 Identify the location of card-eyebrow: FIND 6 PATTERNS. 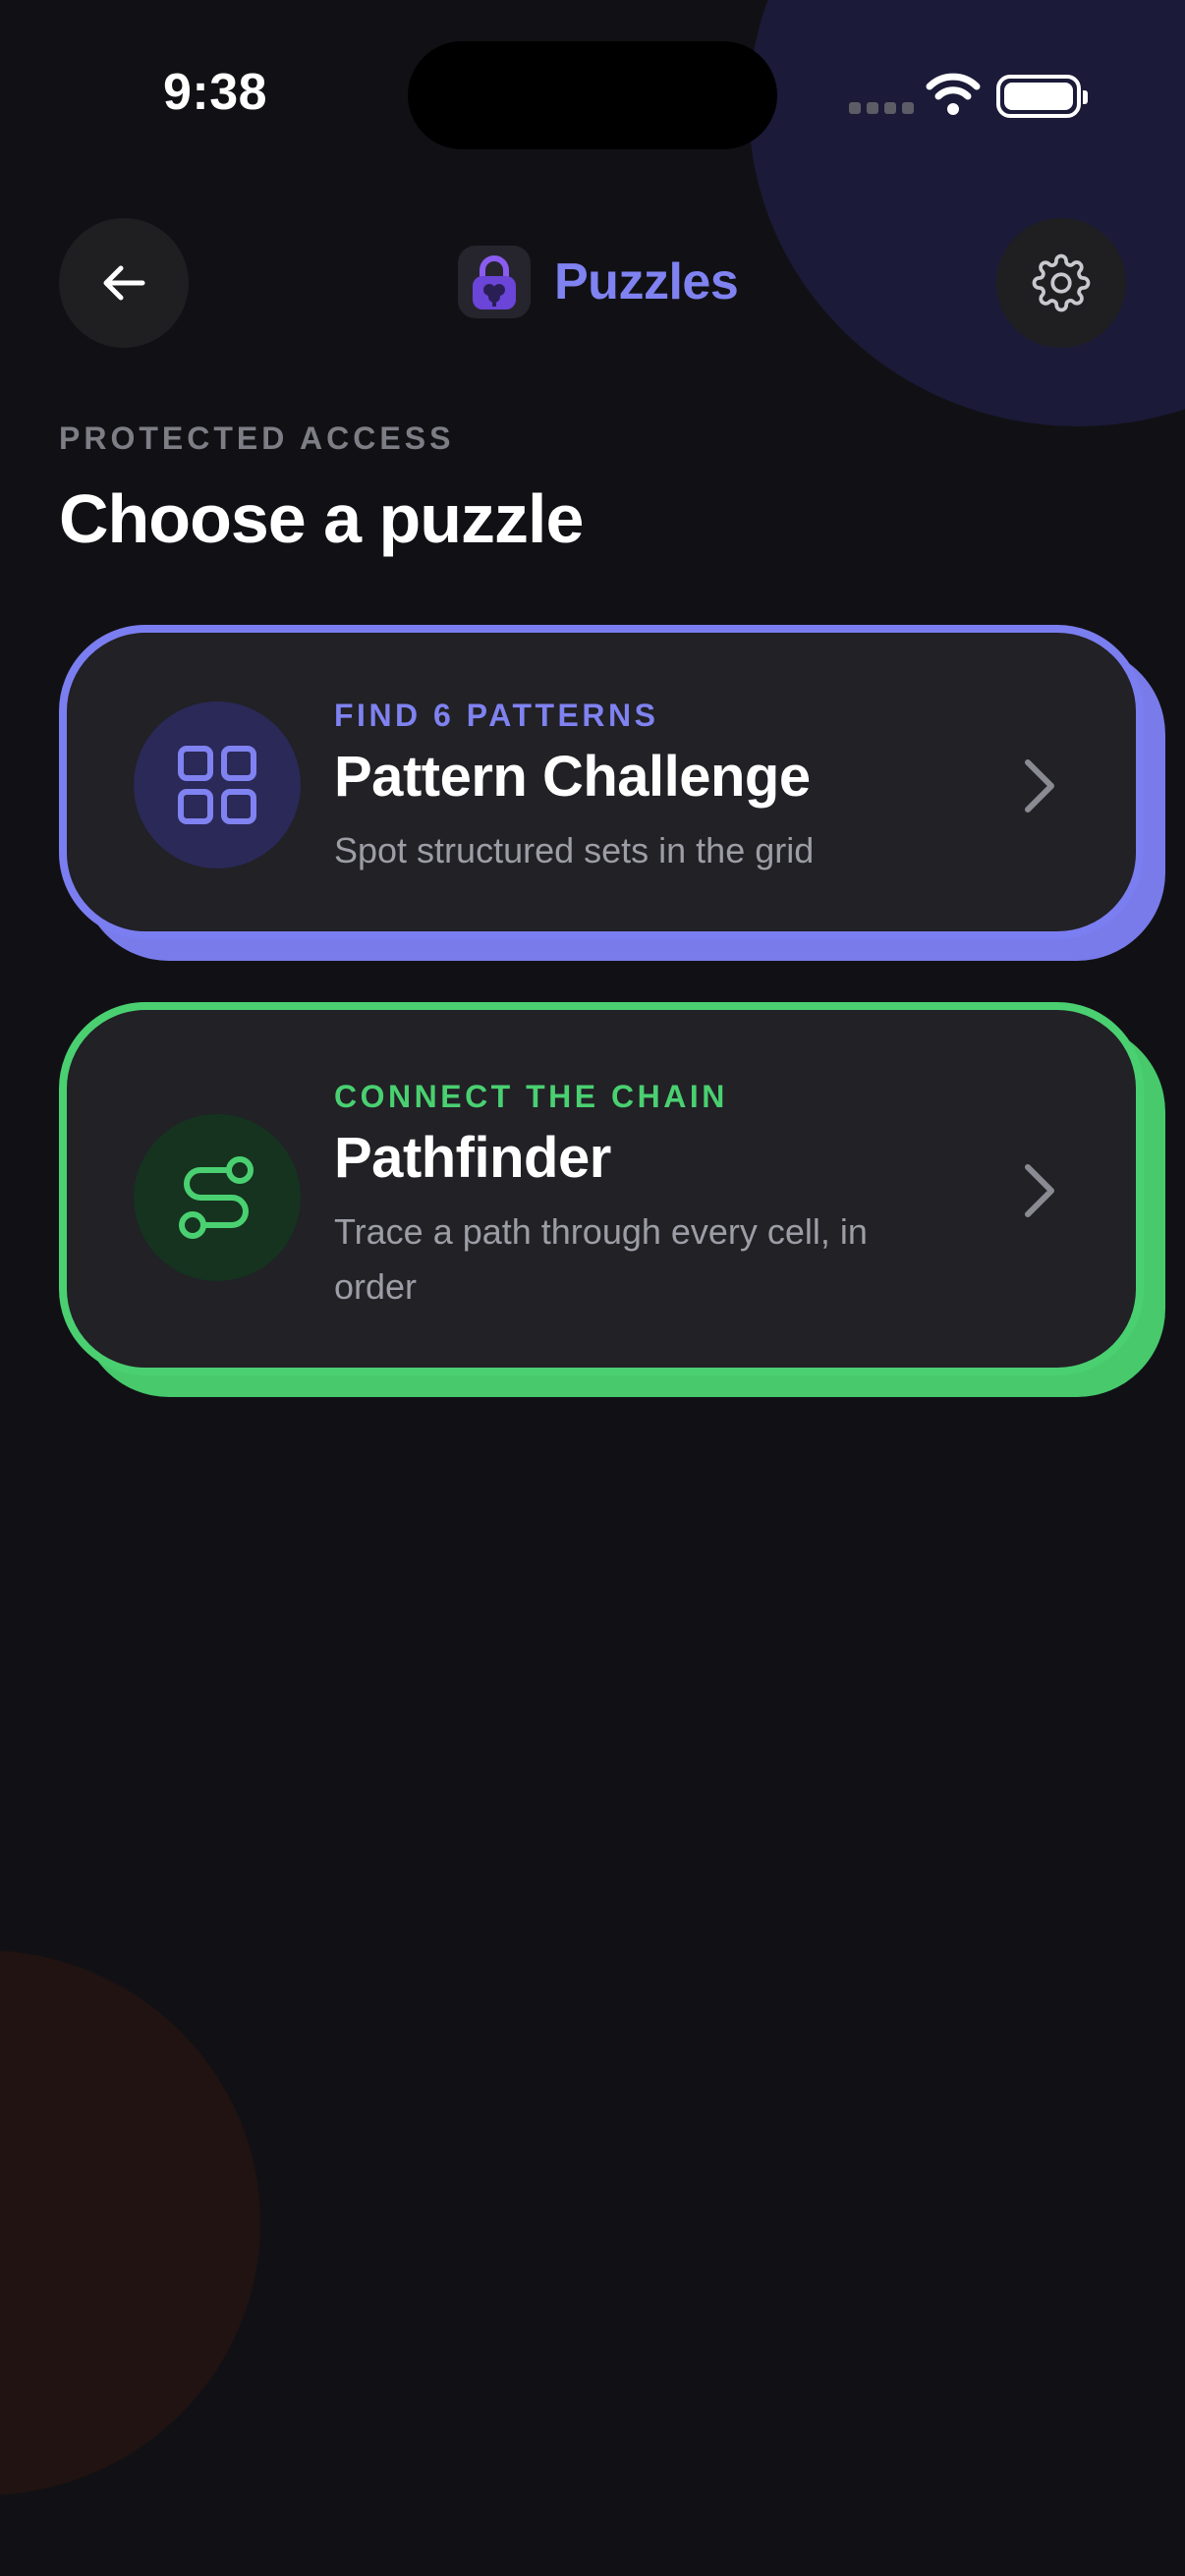
(497, 715).